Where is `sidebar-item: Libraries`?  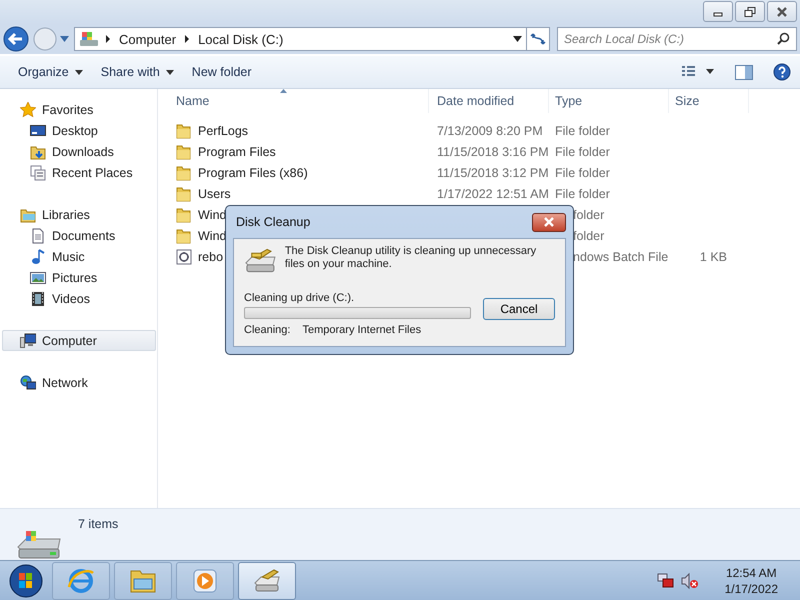 sidebar-item: Libraries is located at coordinates (78, 214).